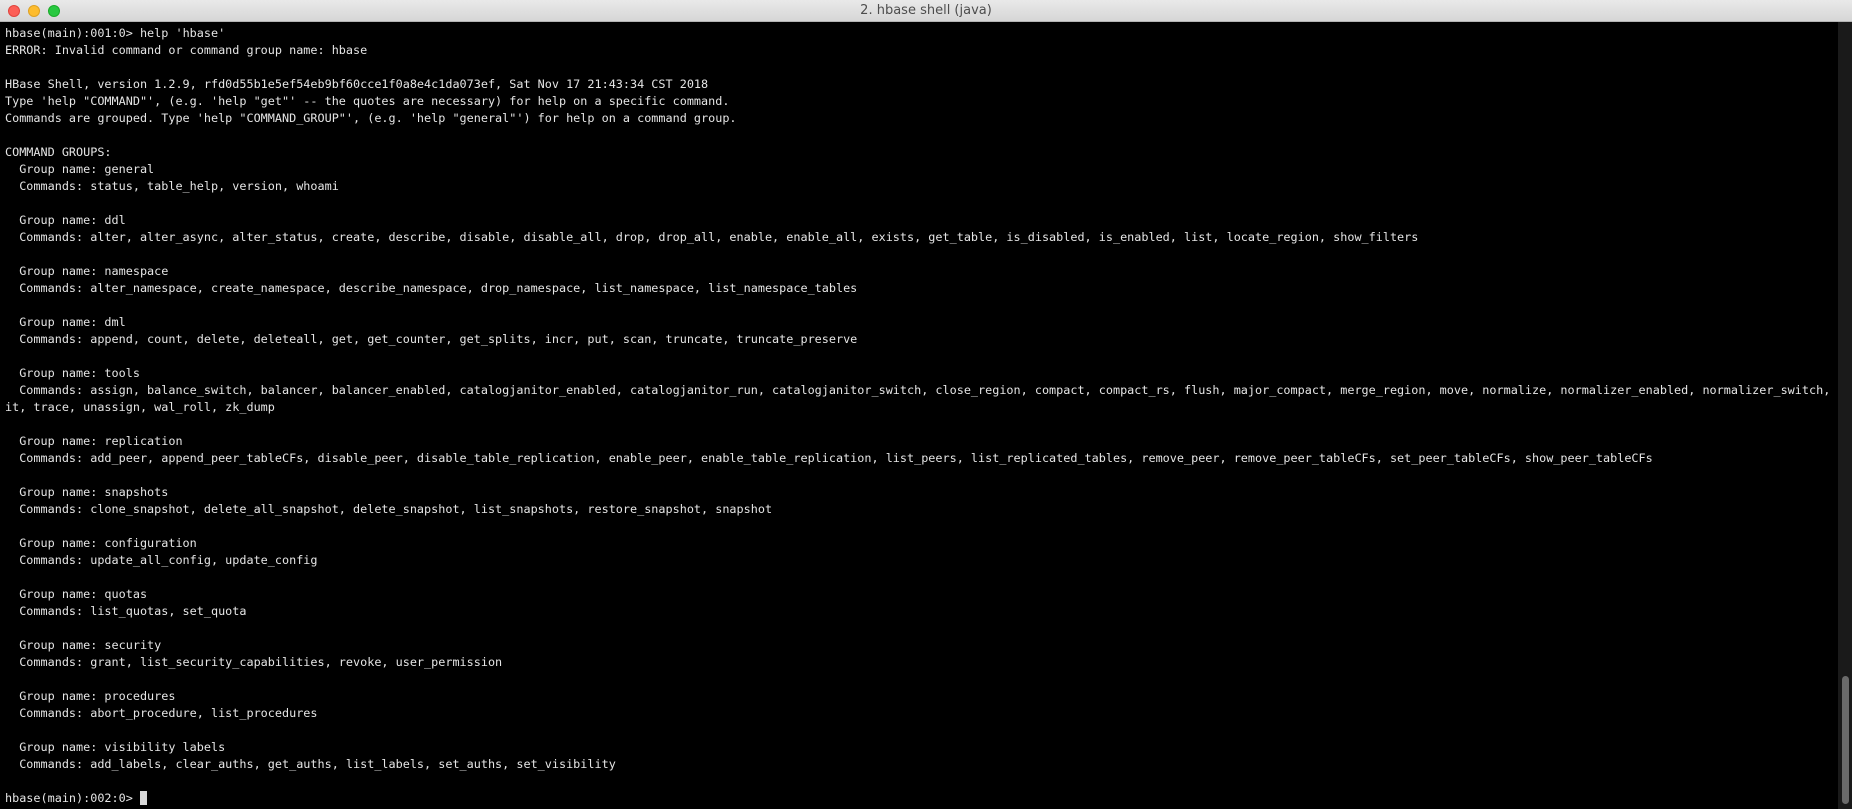 Image resolution: width=1852 pixels, height=809 pixels. I want to click on entered-command: help 'hbase', so click(182, 33).